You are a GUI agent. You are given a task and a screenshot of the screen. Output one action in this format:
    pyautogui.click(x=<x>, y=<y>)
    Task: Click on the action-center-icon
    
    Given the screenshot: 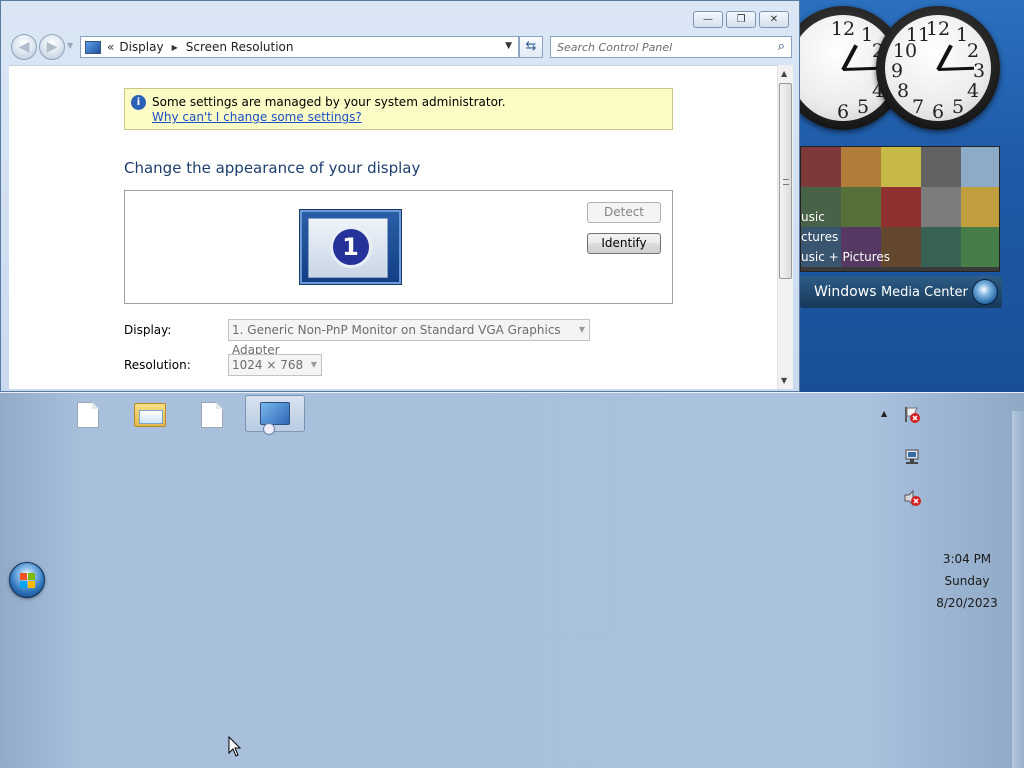 What is the action you would take?
    pyautogui.click(x=912, y=415)
    